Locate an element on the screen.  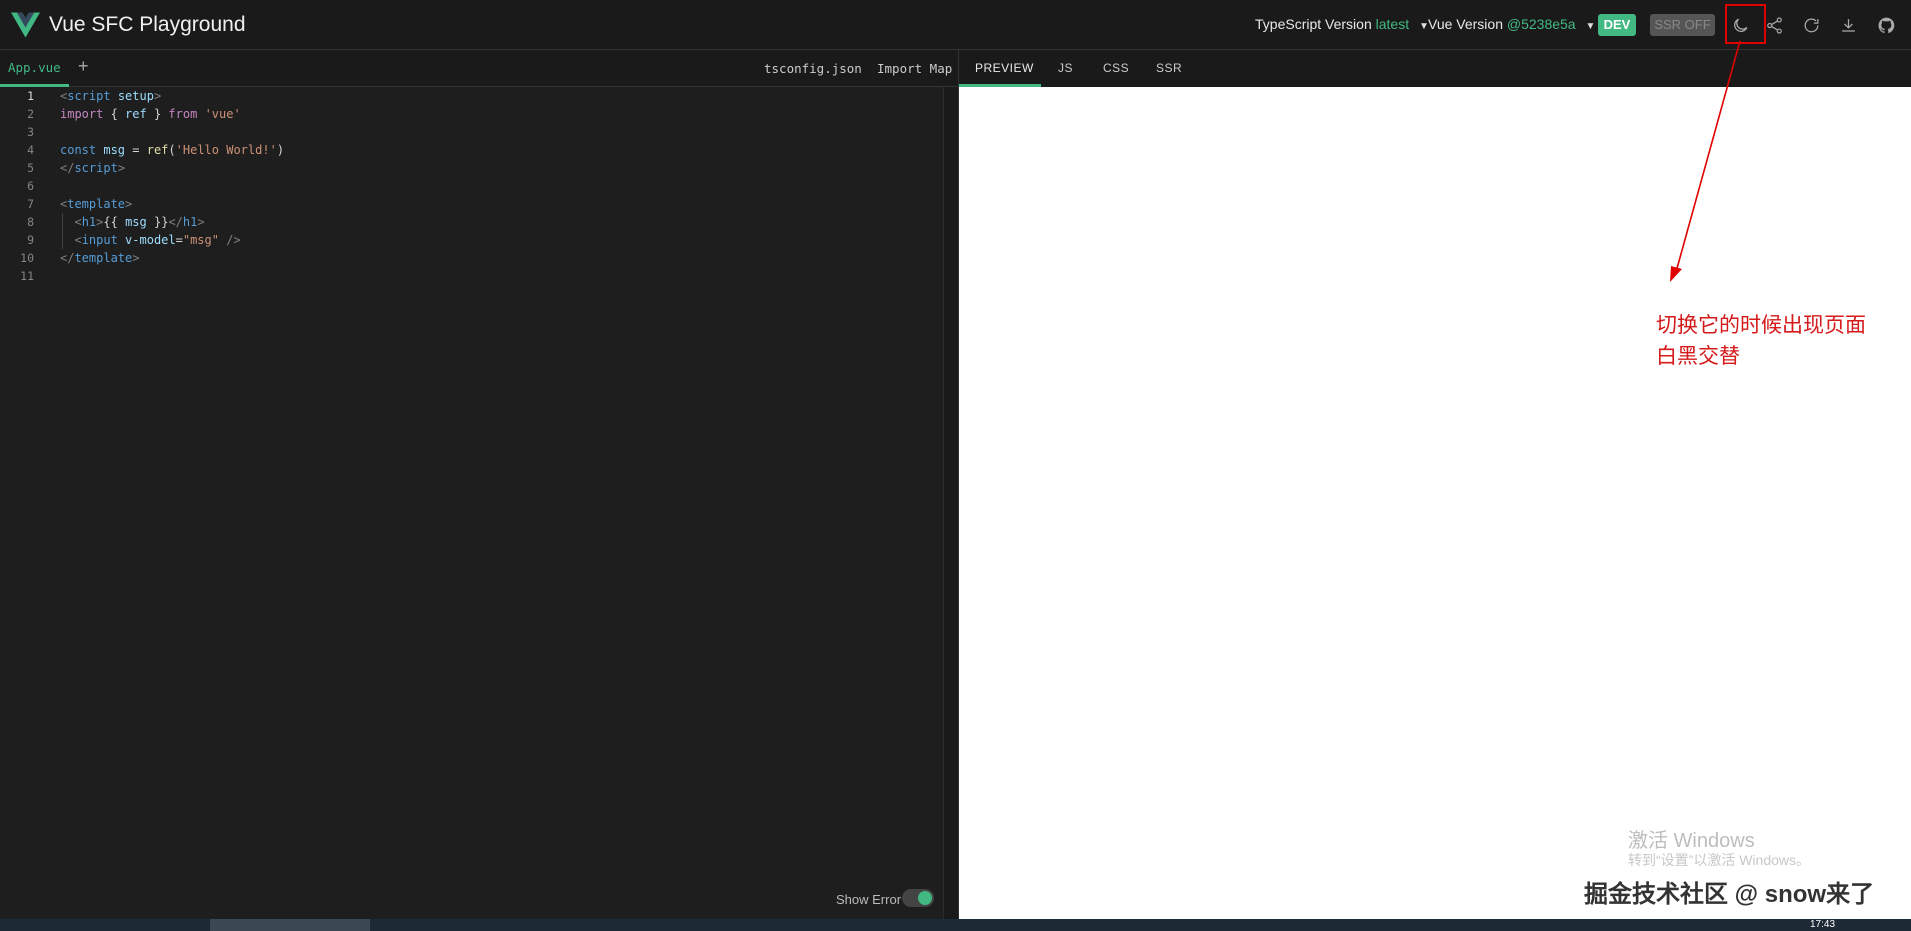
ts-version-select: TypeScript Version latest ▼ is located at coordinates (1342, 24).